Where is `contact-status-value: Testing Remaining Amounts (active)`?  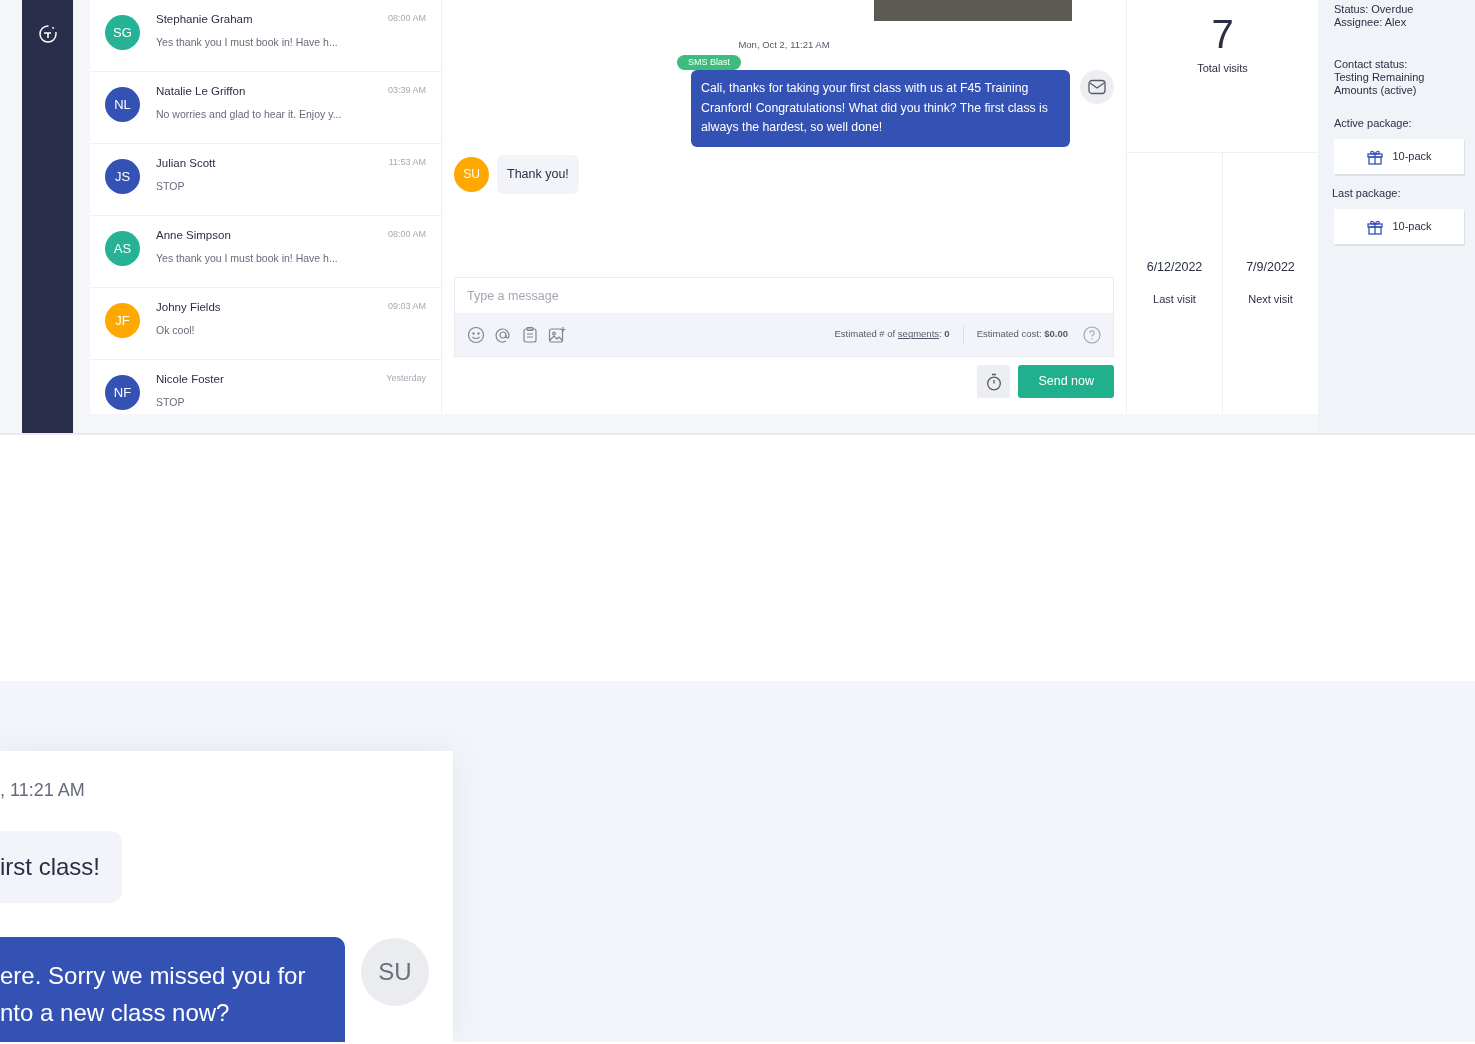 contact-status-value: Testing Remaining Amounts (active) is located at coordinates (1380, 84).